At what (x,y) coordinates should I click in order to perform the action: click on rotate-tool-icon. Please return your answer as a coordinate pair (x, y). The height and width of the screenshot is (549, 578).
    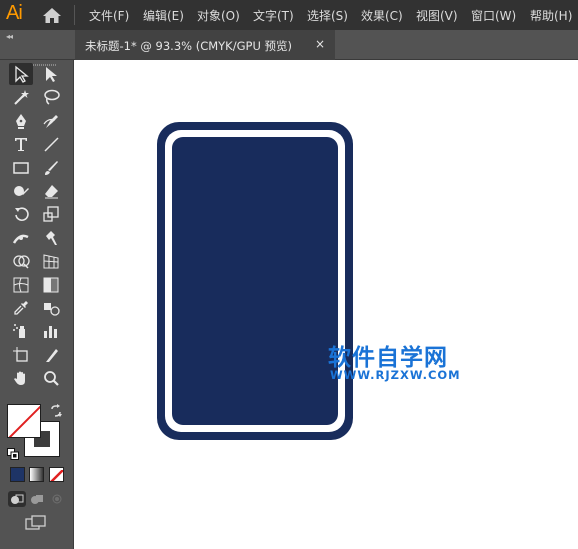
    Looking at the image, I should click on (22, 214).